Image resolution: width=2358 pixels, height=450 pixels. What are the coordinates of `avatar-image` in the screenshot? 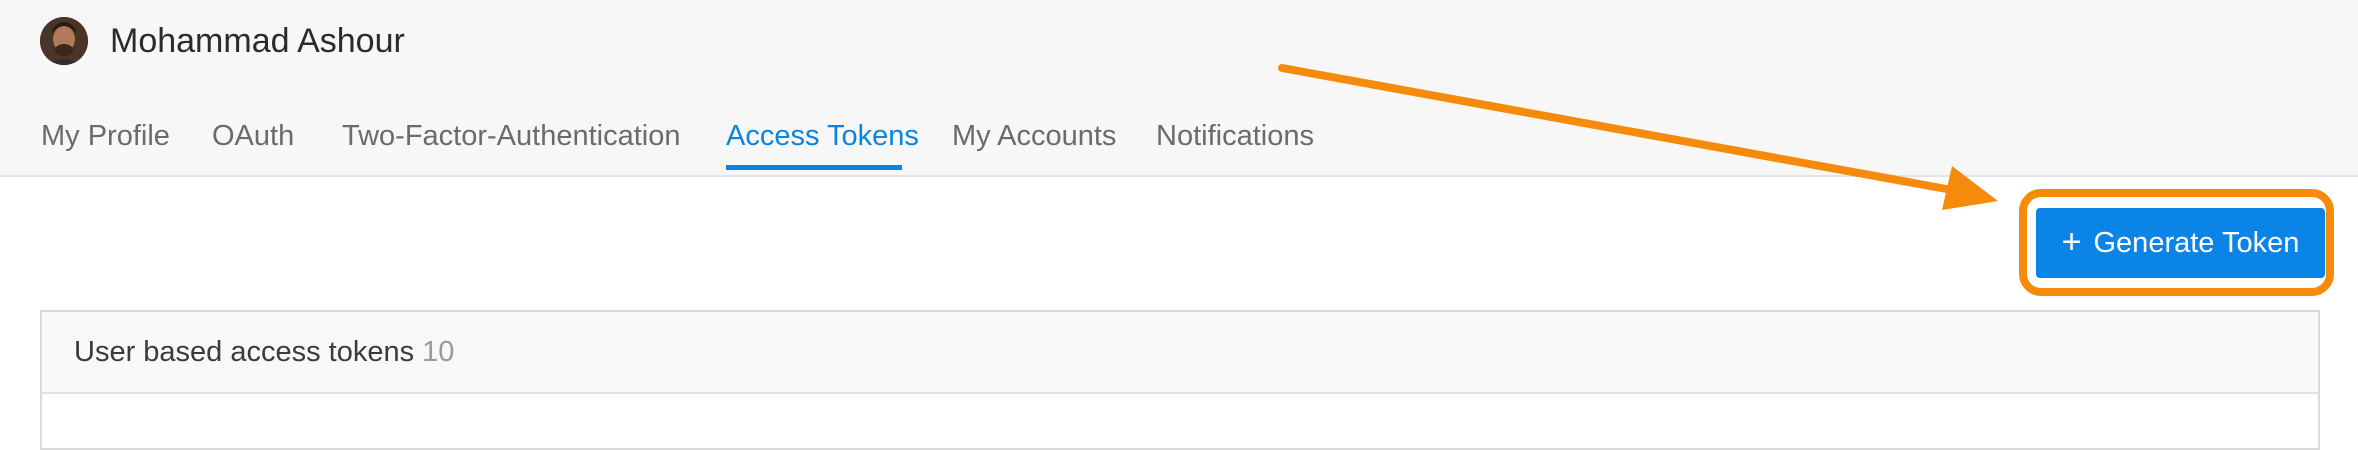 It's located at (64, 41).